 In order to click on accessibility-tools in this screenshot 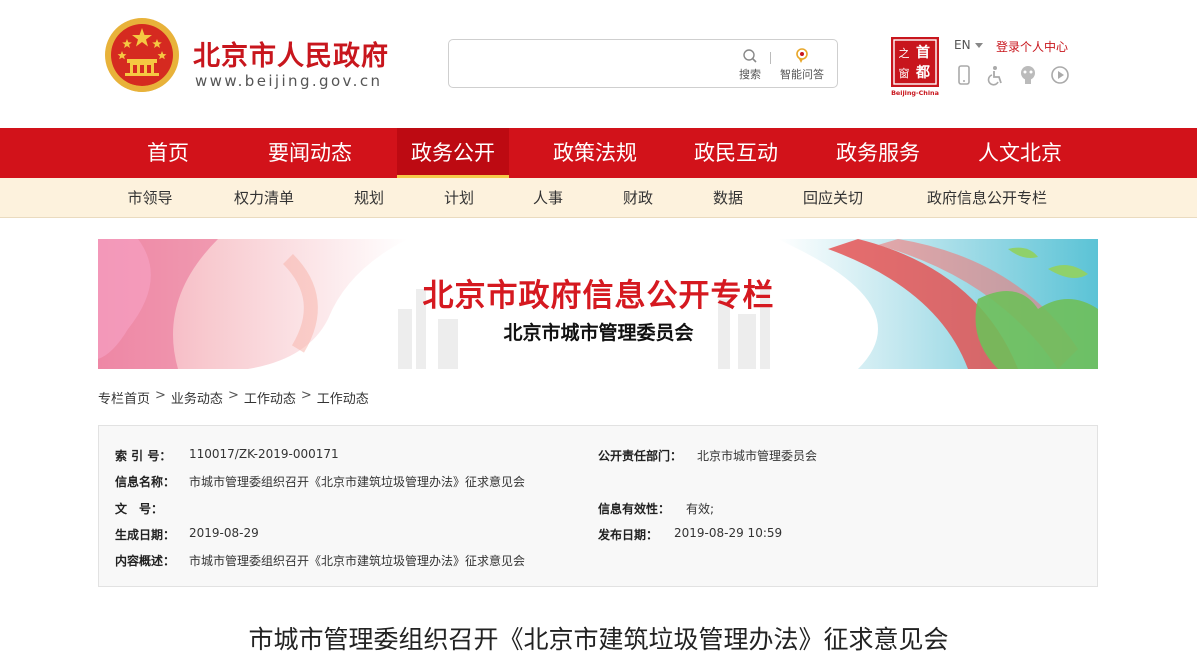, I will do `click(1012, 75)`.